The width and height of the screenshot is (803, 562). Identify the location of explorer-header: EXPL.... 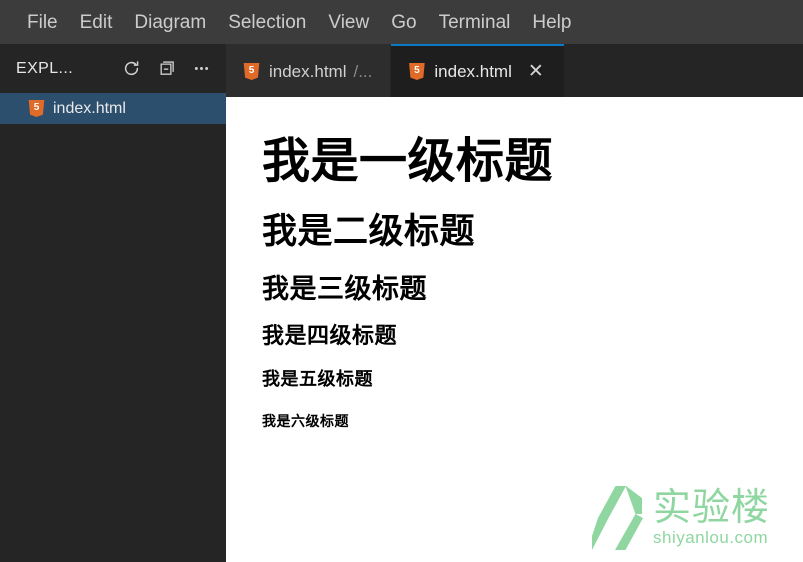
(113, 68).